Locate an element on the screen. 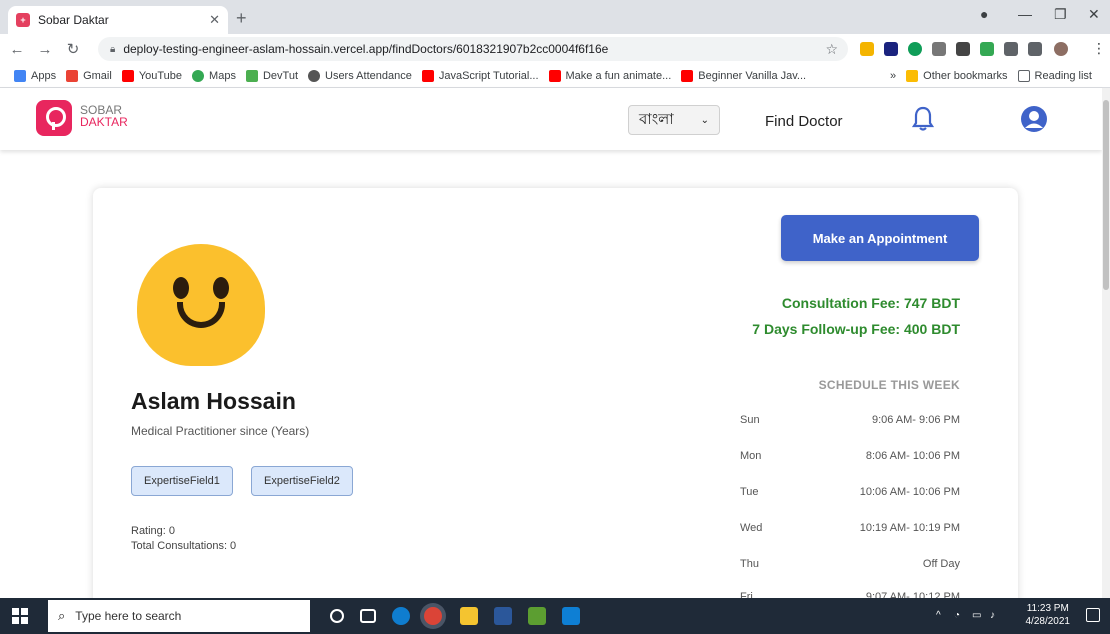 Image resolution: width=1110 pixels, height=634 pixels. user-profile-icon is located at coordinates (1034, 119).